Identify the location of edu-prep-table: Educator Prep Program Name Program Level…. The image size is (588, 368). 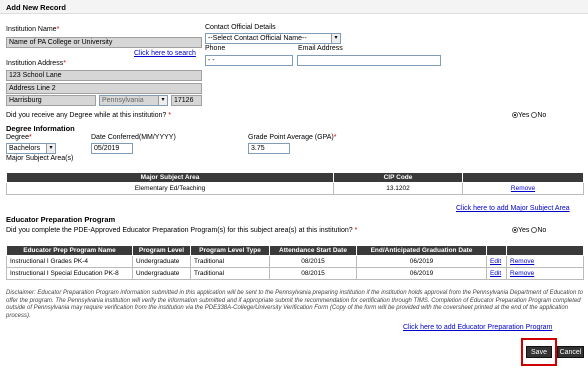
(295, 262).